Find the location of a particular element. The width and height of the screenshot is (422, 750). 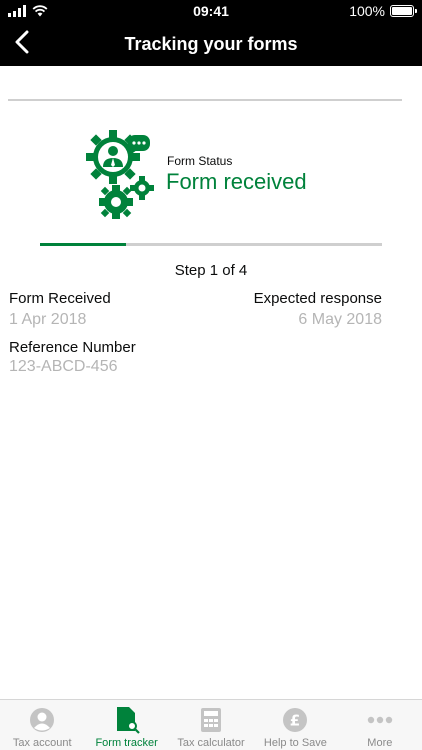

tab-label: More is located at coordinates (380, 743).